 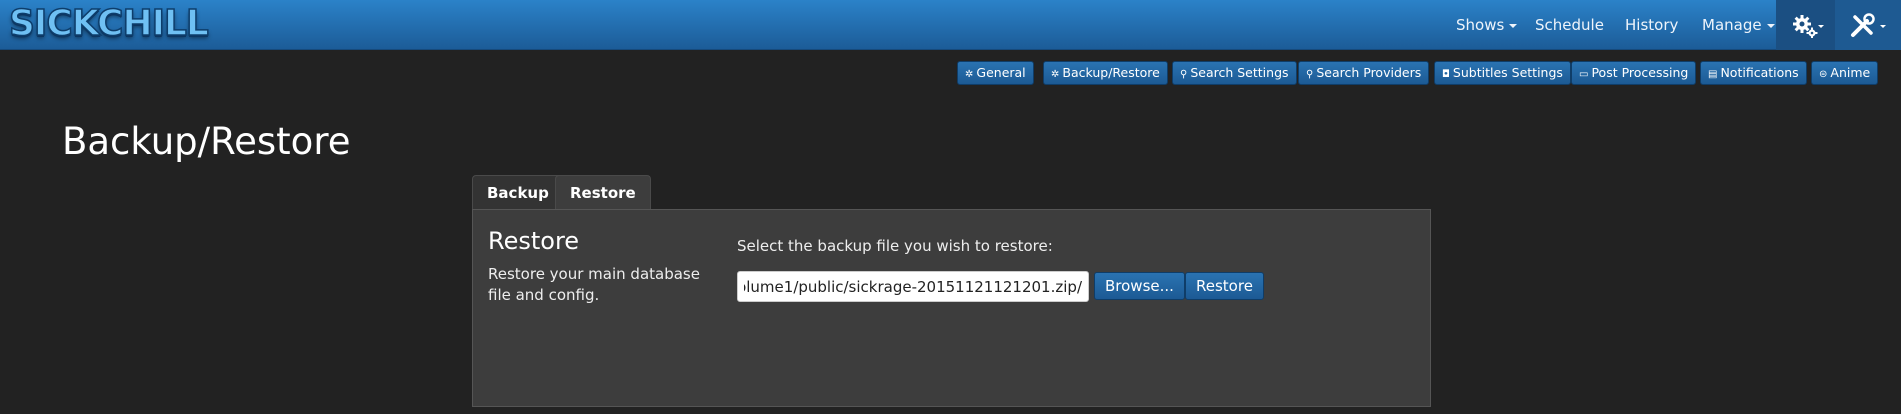 What do you see at coordinates (1001, 72) in the screenshot?
I see `submenu-general-label: General` at bounding box center [1001, 72].